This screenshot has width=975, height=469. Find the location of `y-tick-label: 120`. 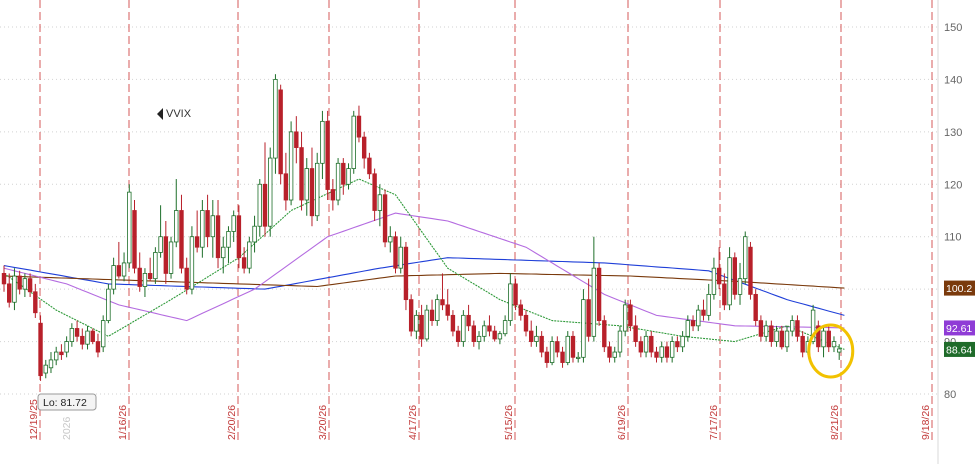

y-tick-label: 120 is located at coordinates (953, 185).